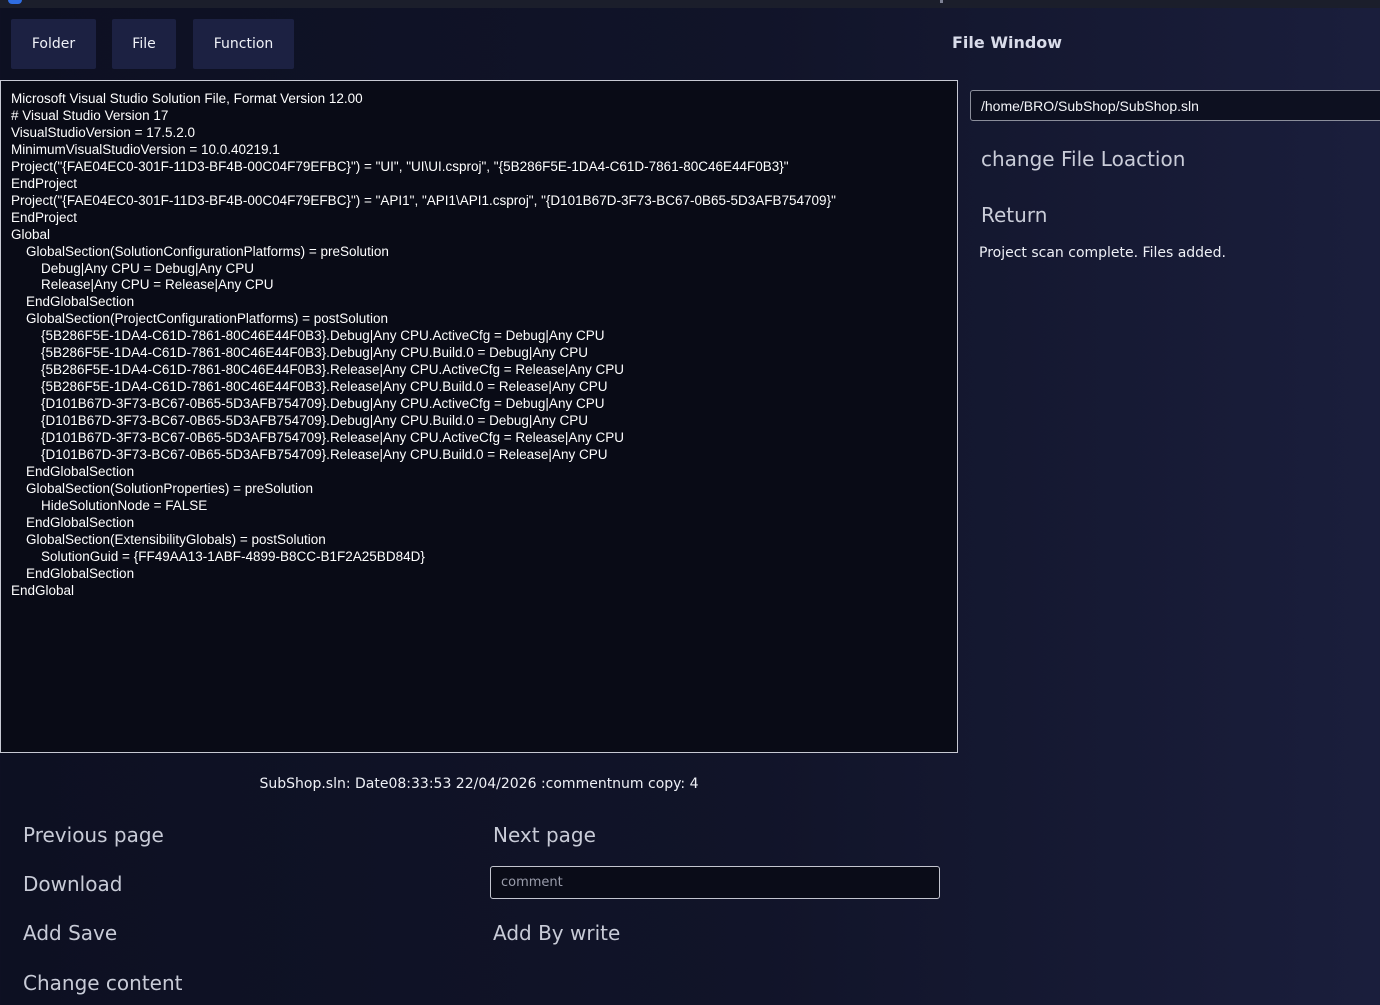  Describe the element at coordinates (72, 884) in the screenshot. I see `download-button: Download` at that location.